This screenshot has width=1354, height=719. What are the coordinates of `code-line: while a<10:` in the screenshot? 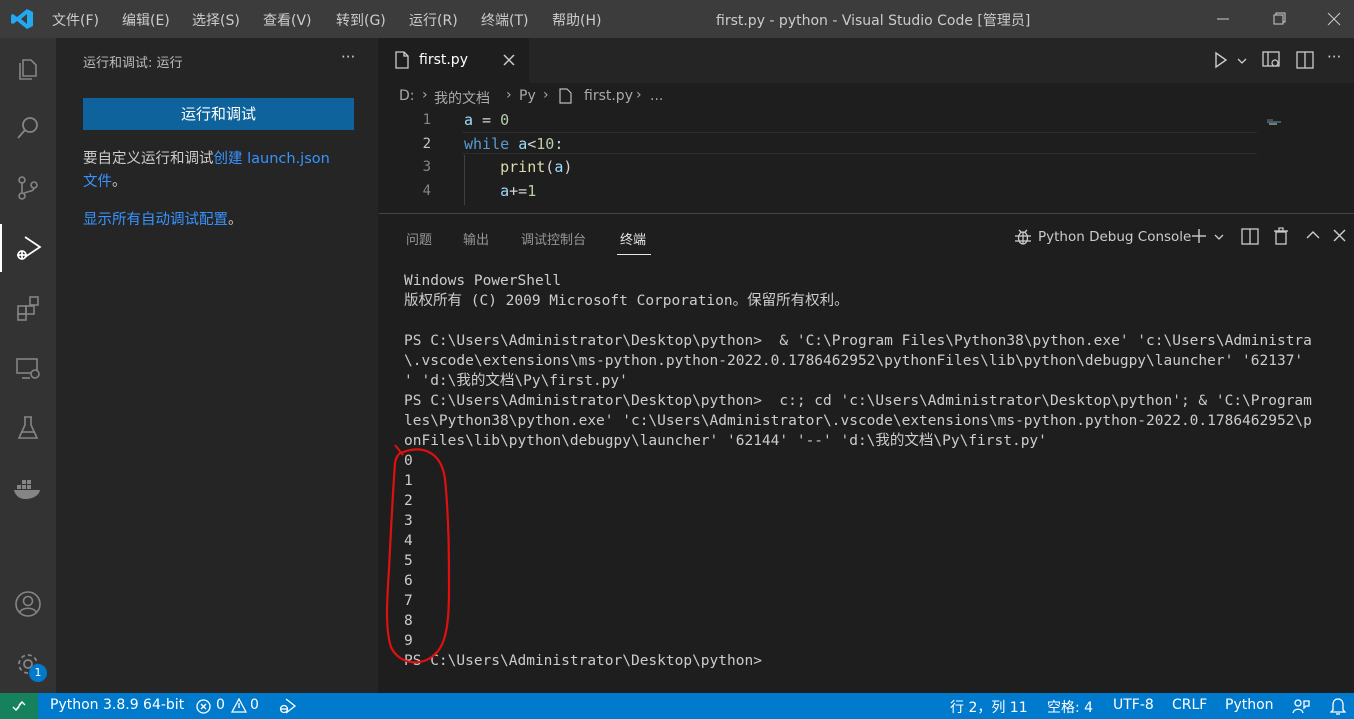 It's located at (513, 144).